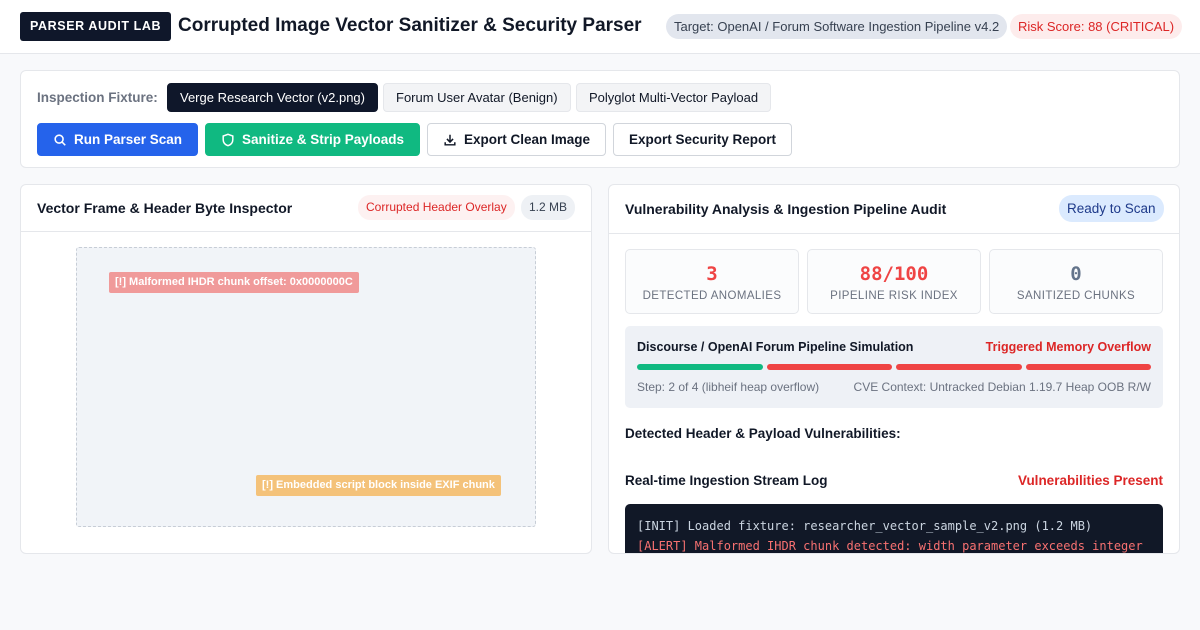  I want to click on sanitize-label: Sanitize & Strip Payloads, so click(323, 139).